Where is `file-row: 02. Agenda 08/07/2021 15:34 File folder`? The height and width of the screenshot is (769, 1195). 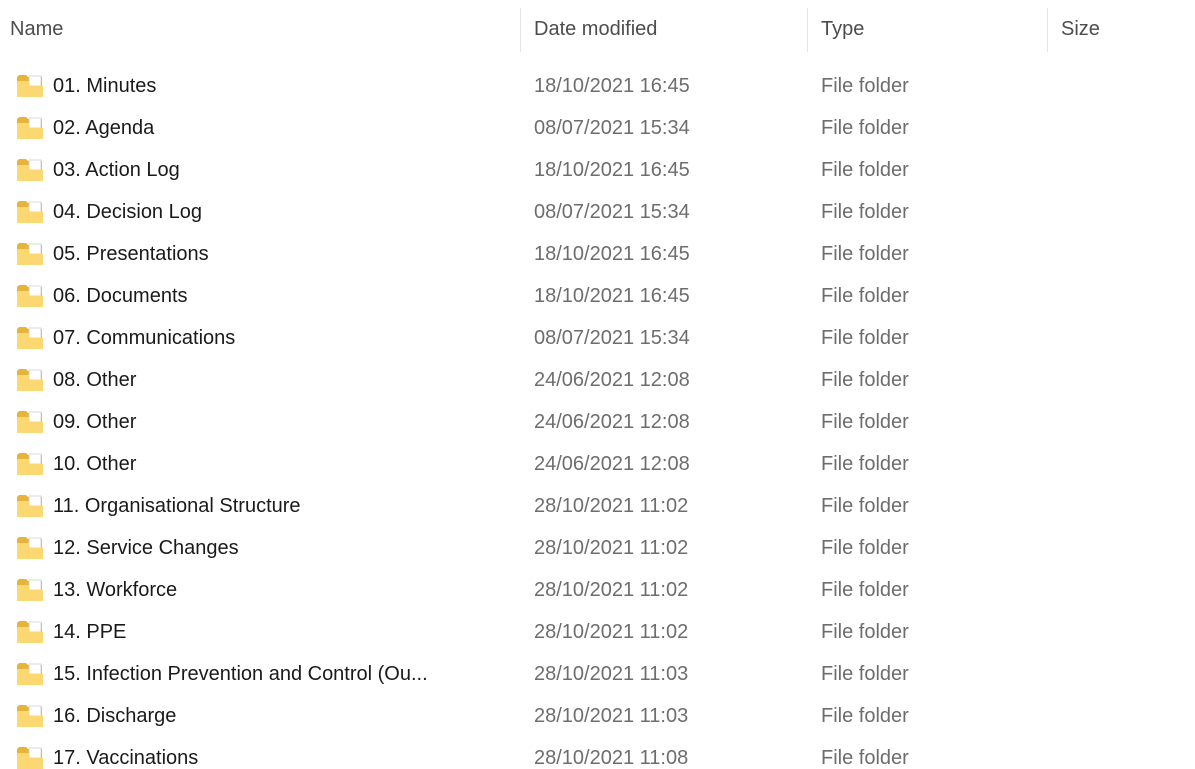 file-row: 02. Agenda 08/07/2021 15:34 File folder is located at coordinates (597, 128).